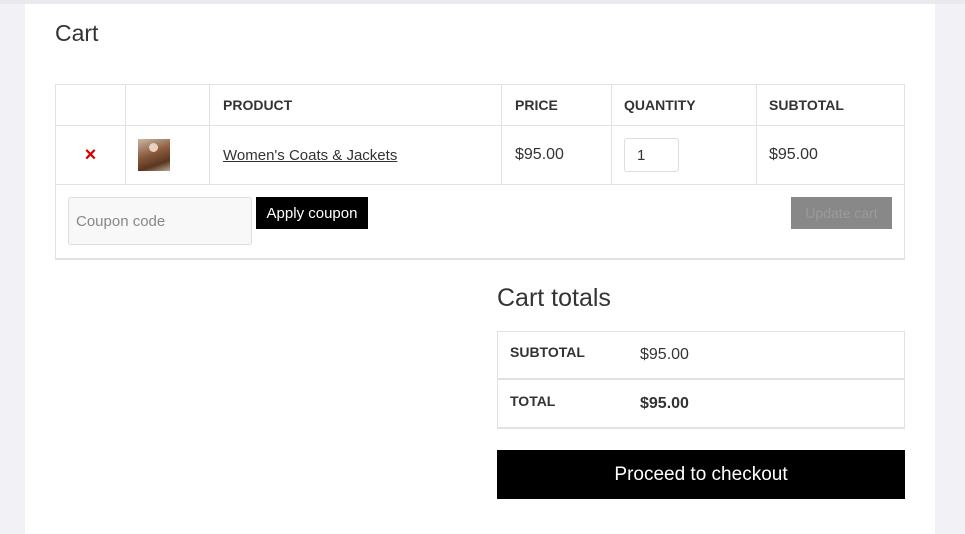  I want to click on header-quantity: QUANTITY, so click(684, 105).